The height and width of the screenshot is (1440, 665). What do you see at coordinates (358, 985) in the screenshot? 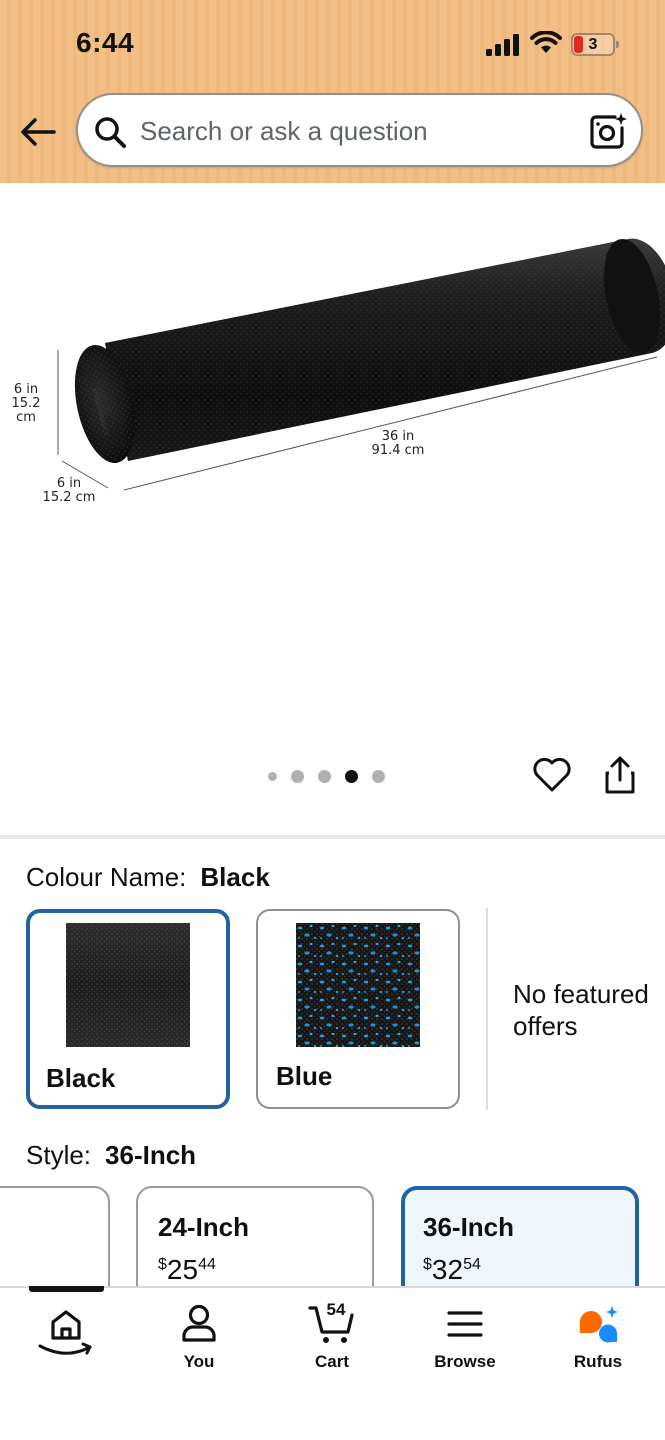
I see `blue-roller-thumbnail` at bounding box center [358, 985].